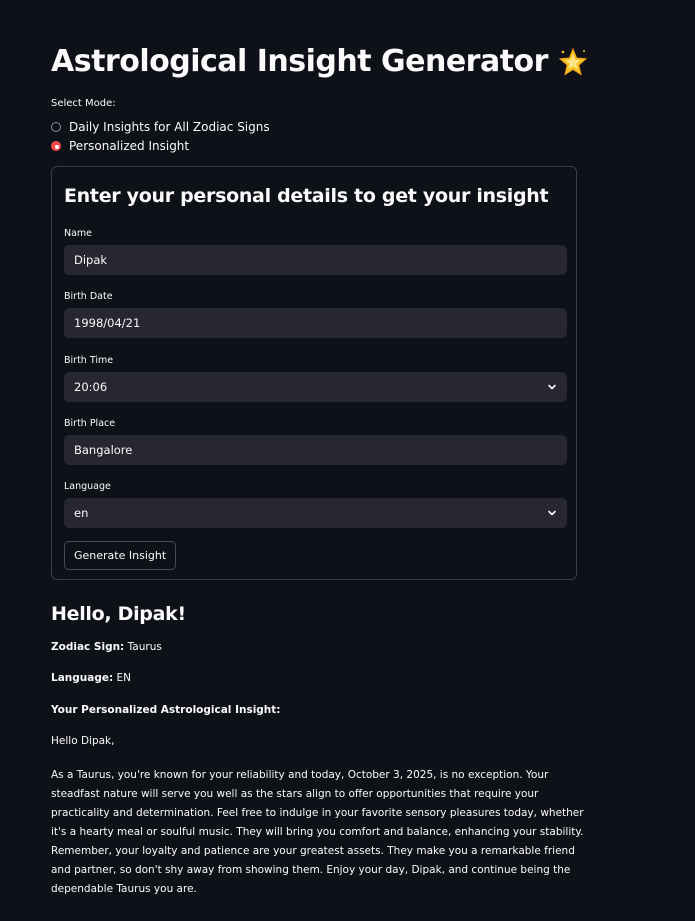 This screenshot has width=695, height=921. I want to click on name-label: Name, so click(78, 233).